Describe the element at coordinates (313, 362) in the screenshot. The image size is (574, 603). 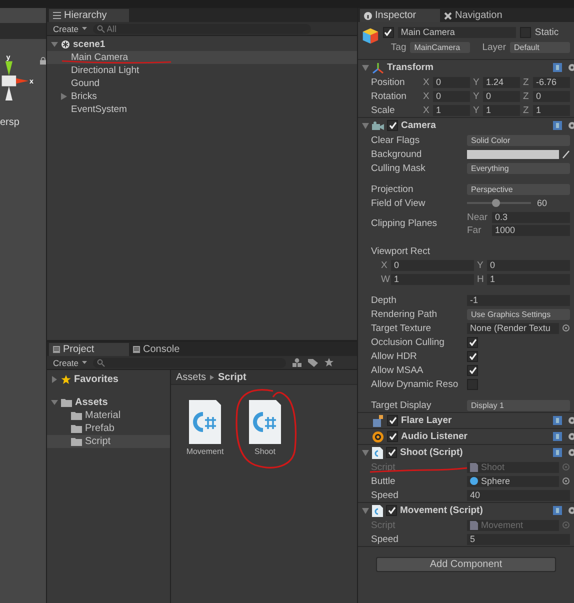
I see `tag-icon` at that location.